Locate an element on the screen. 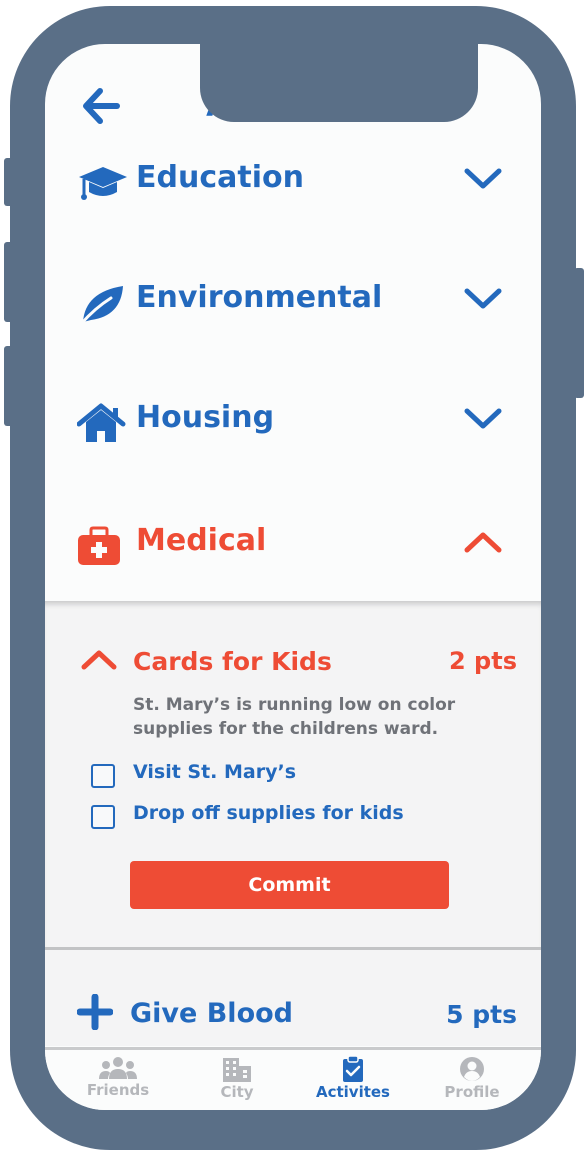 Image resolution: width=588 pixels, height=1154 pixels. phone-power-button is located at coordinates (579, 333).